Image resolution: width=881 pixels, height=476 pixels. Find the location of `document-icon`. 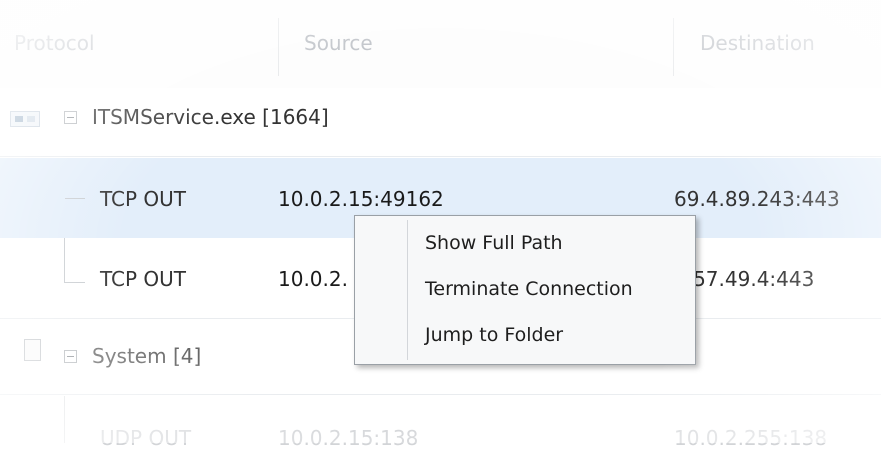

document-icon is located at coordinates (32, 350).